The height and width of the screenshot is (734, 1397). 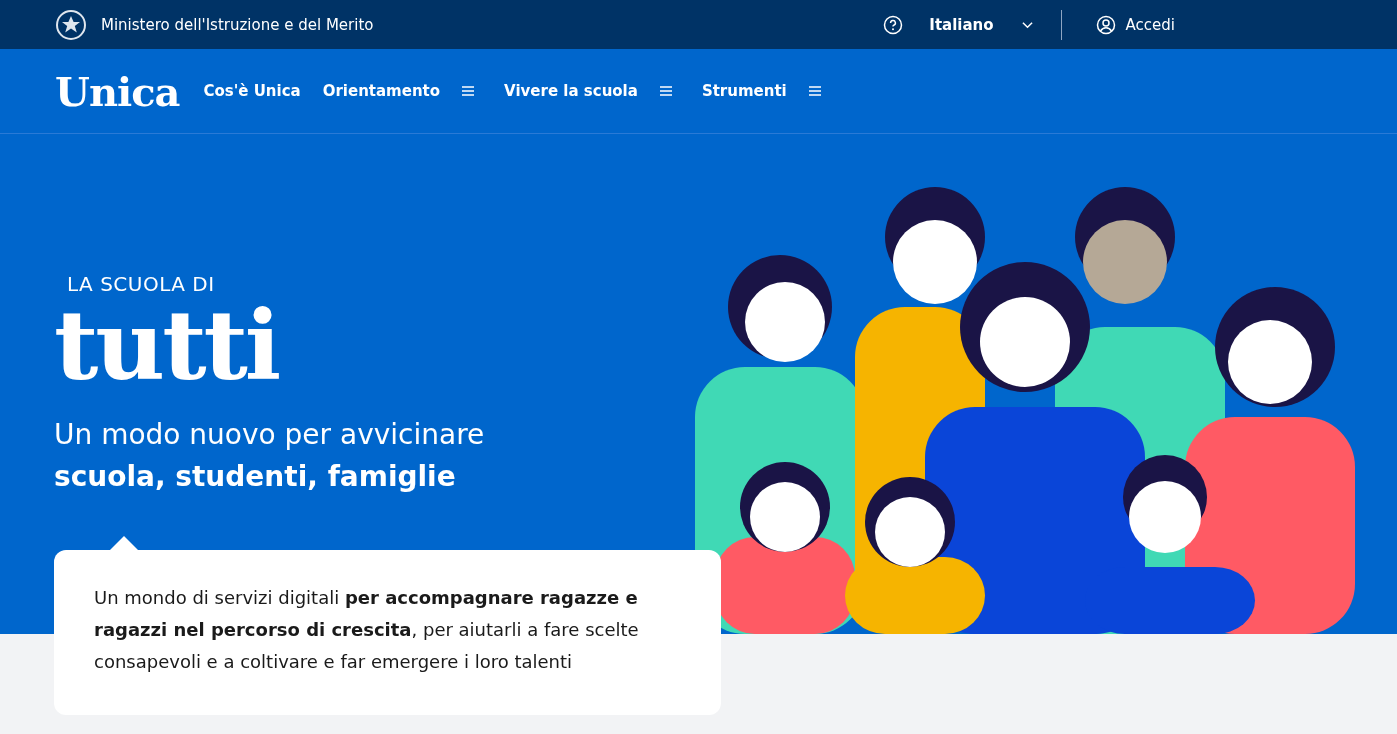 What do you see at coordinates (893, 24) in the screenshot?
I see `help-icon` at bounding box center [893, 24].